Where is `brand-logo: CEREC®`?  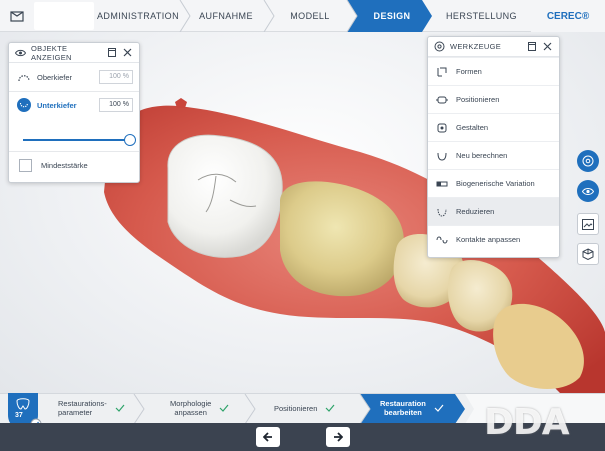
brand-logo: CEREC® is located at coordinates (568, 16).